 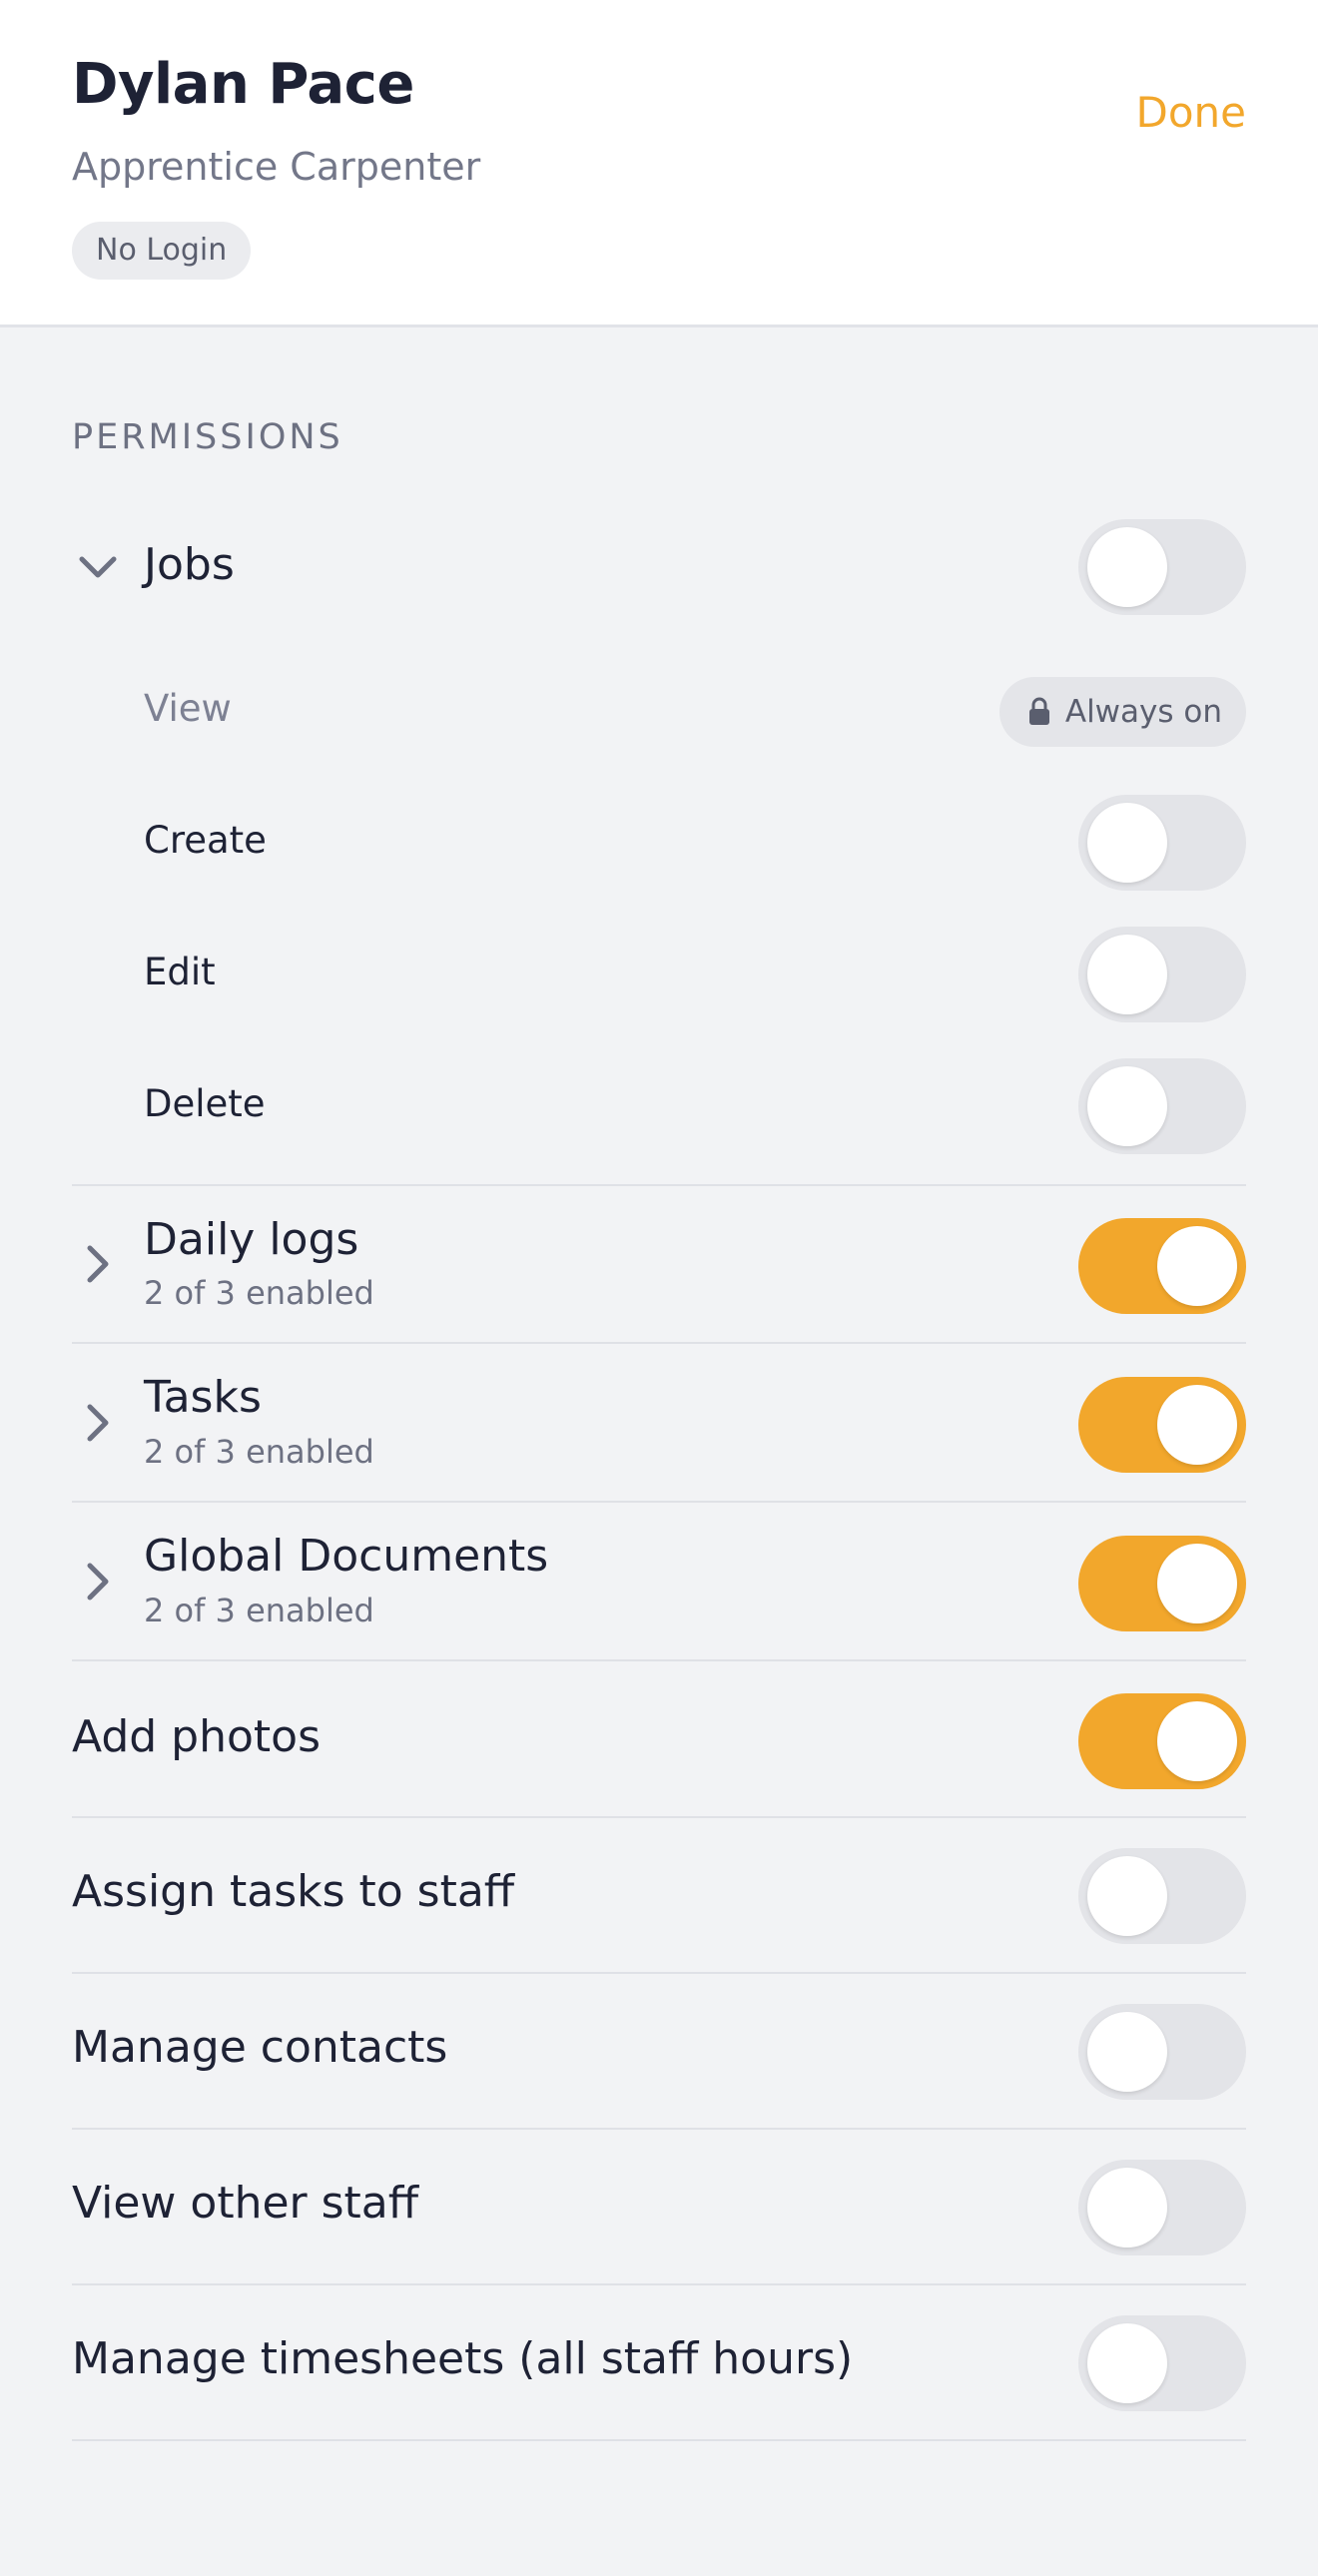 I want to click on permission-label: Assign tasks to staff, so click(x=293, y=1892).